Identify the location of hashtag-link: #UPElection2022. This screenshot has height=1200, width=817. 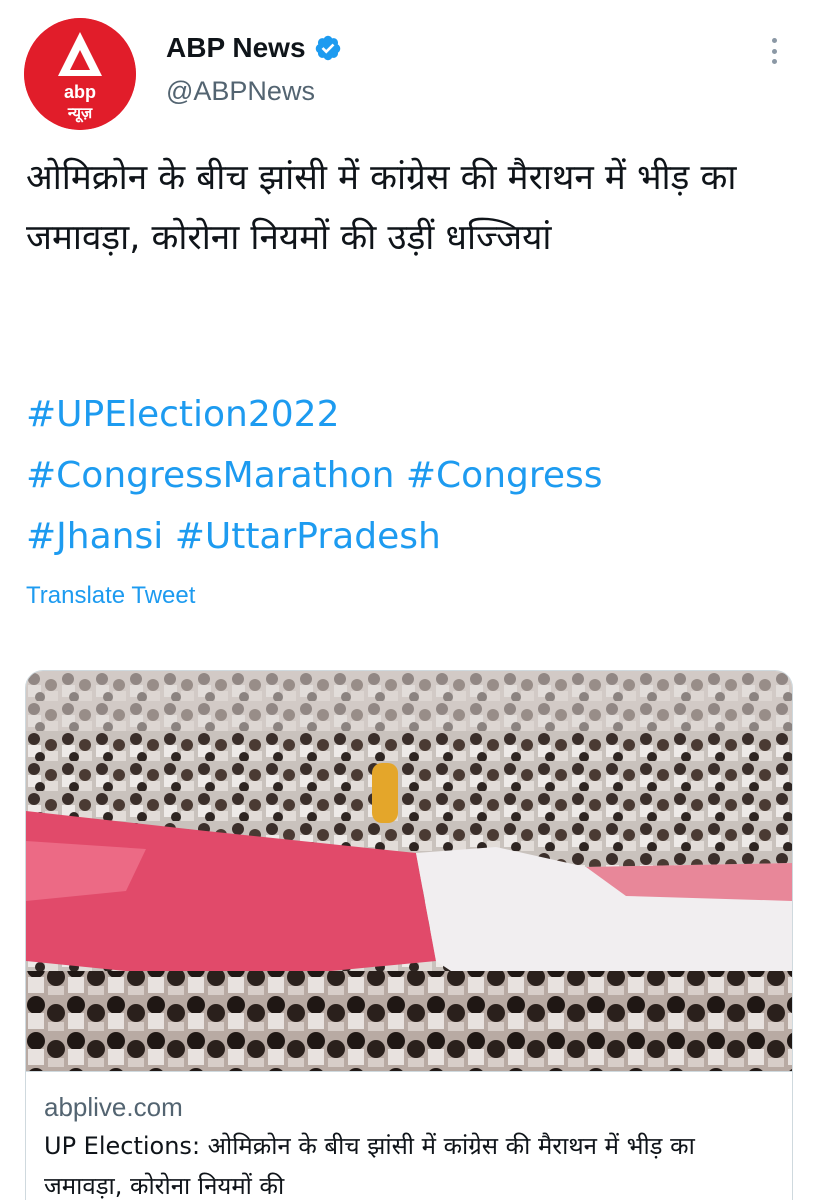
(183, 414).